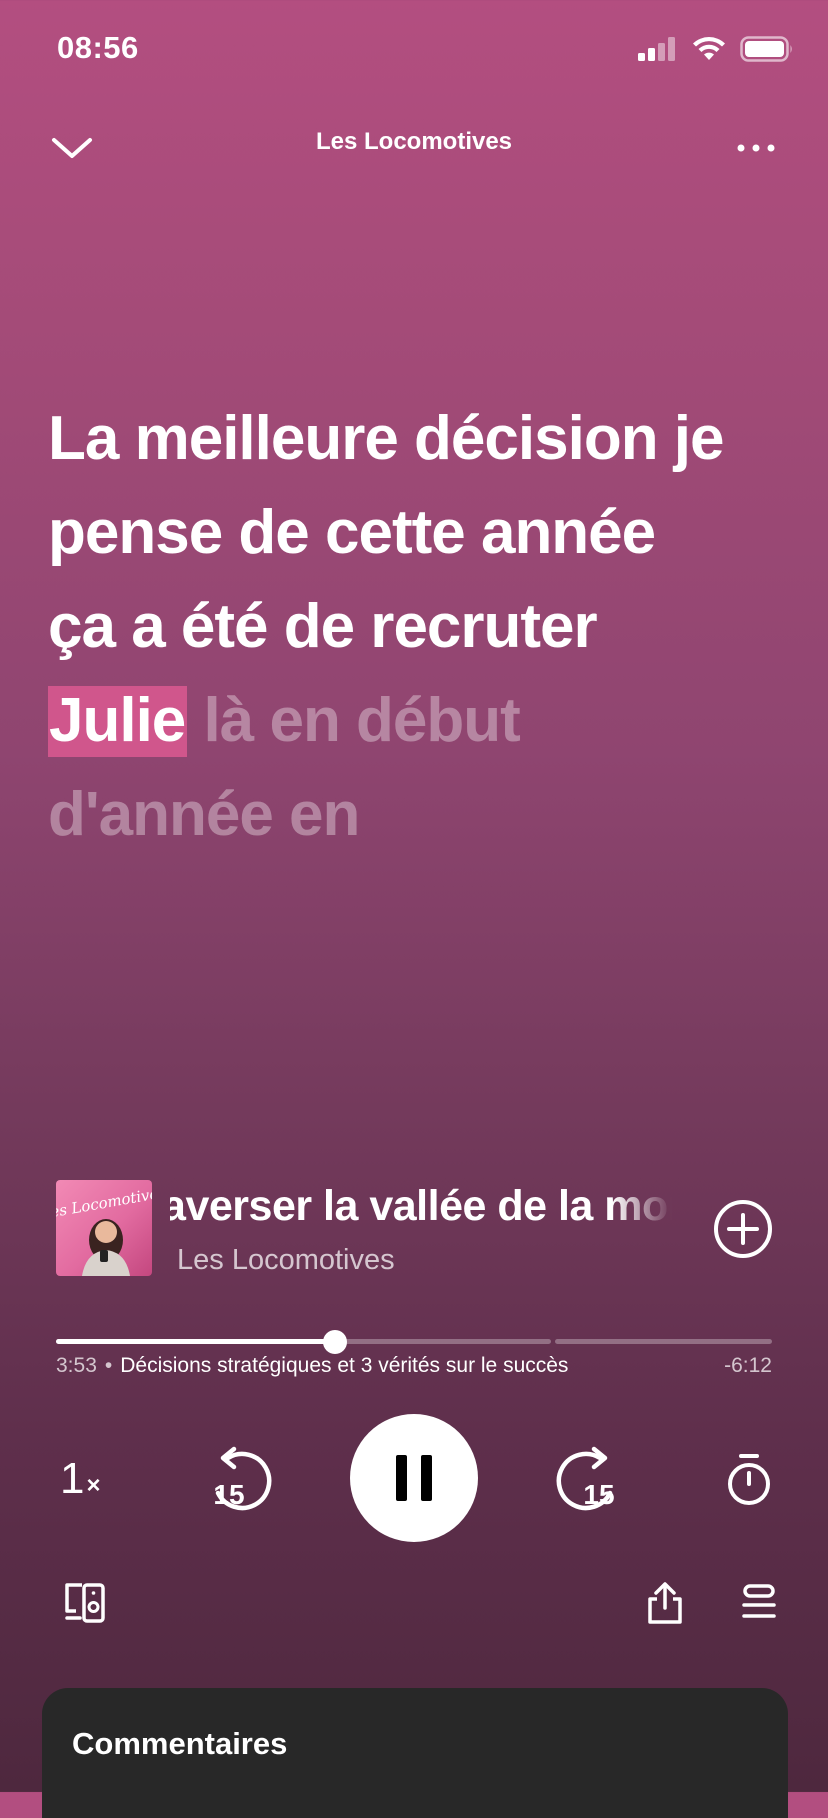 The height and width of the screenshot is (1818, 828). I want to click on more-options-button, so click(756, 148).